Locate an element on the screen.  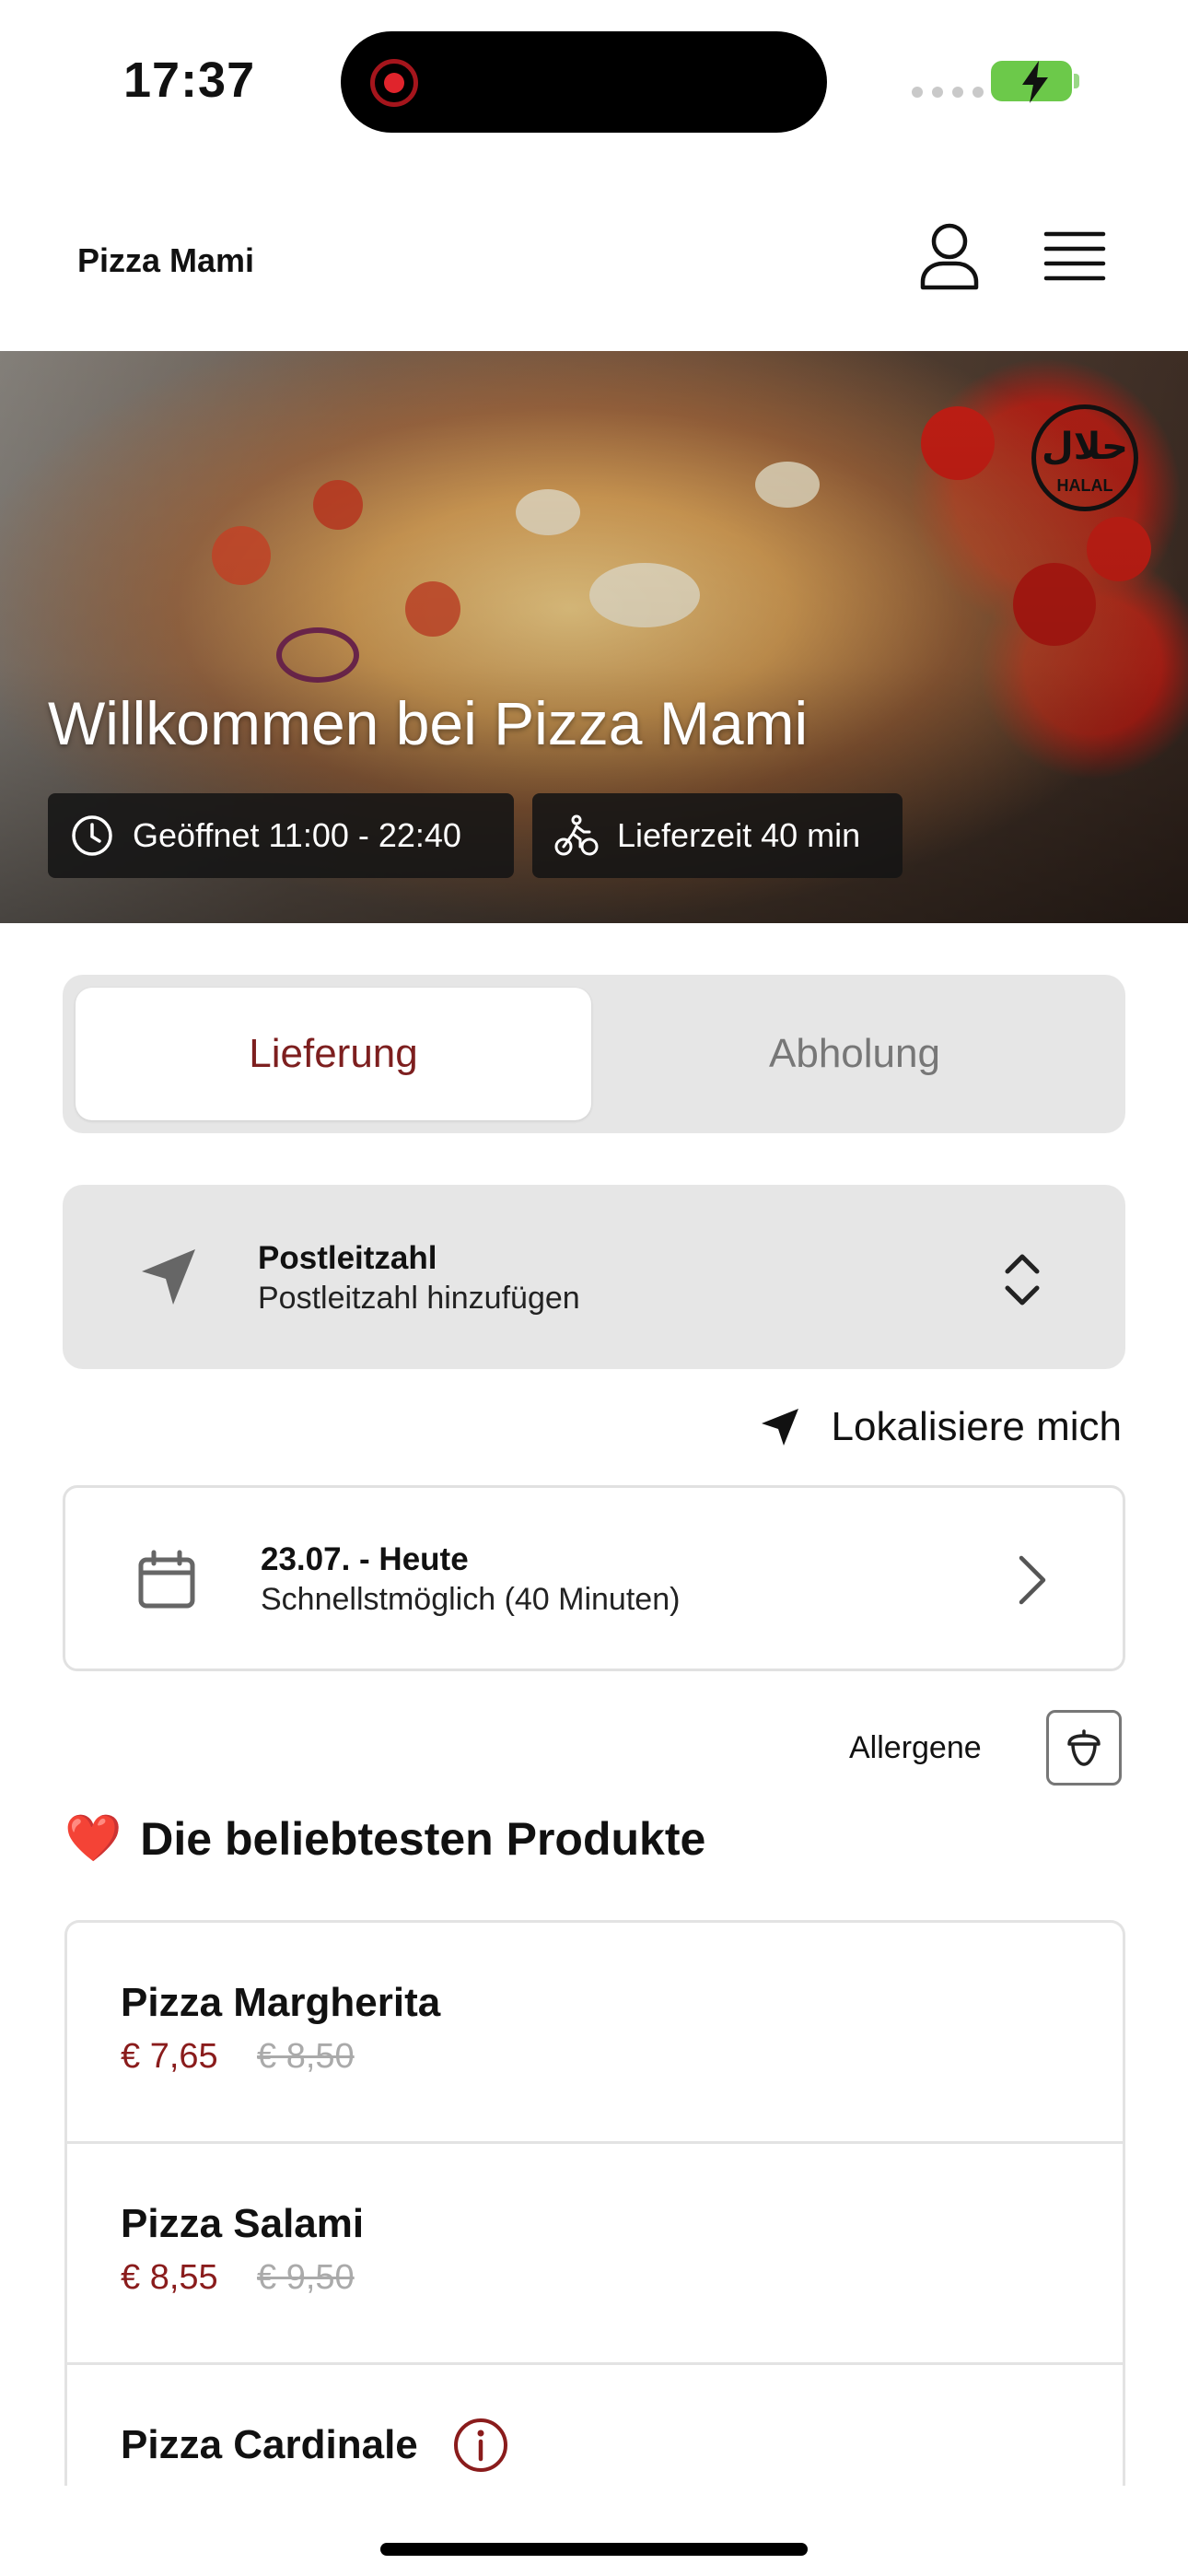
product-name: Pizza Cardinale is located at coordinates (269, 2444).